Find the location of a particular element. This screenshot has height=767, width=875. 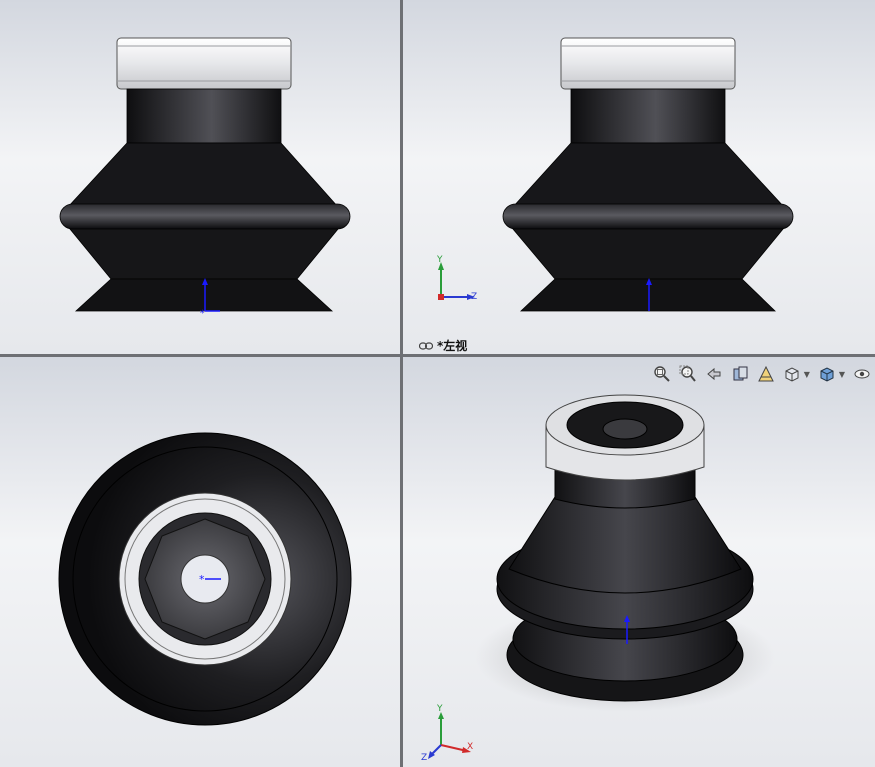

view-name-text: *左视 is located at coordinates (452, 346).